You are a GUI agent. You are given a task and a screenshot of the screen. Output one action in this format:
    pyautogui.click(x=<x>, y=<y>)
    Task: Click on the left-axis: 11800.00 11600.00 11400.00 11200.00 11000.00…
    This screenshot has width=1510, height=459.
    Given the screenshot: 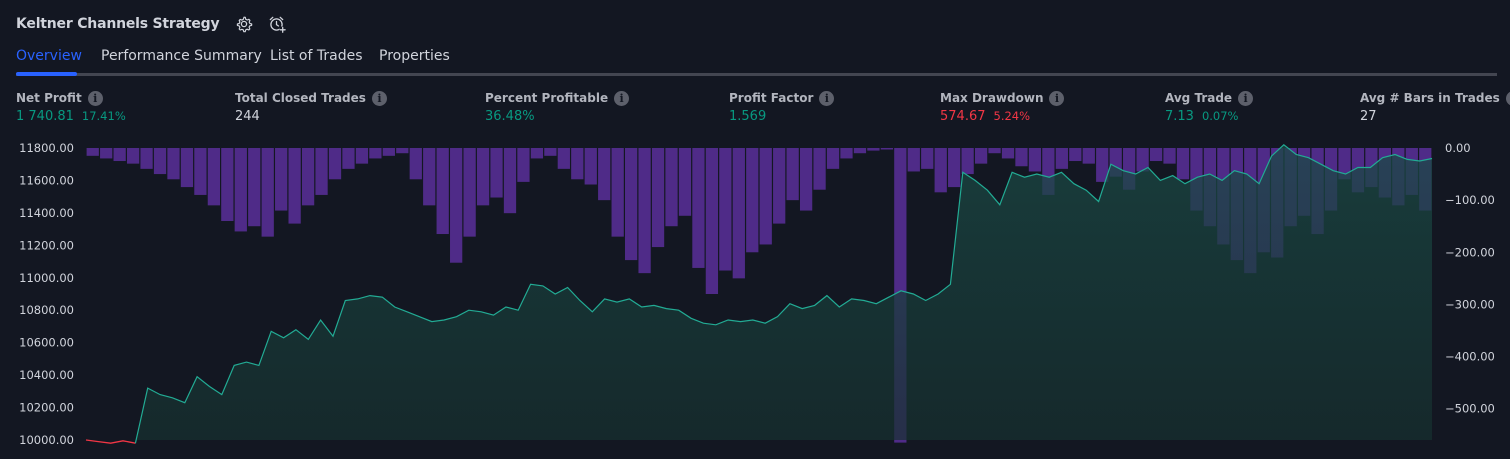 What is the action you would take?
    pyautogui.click(x=46, y=294)
    